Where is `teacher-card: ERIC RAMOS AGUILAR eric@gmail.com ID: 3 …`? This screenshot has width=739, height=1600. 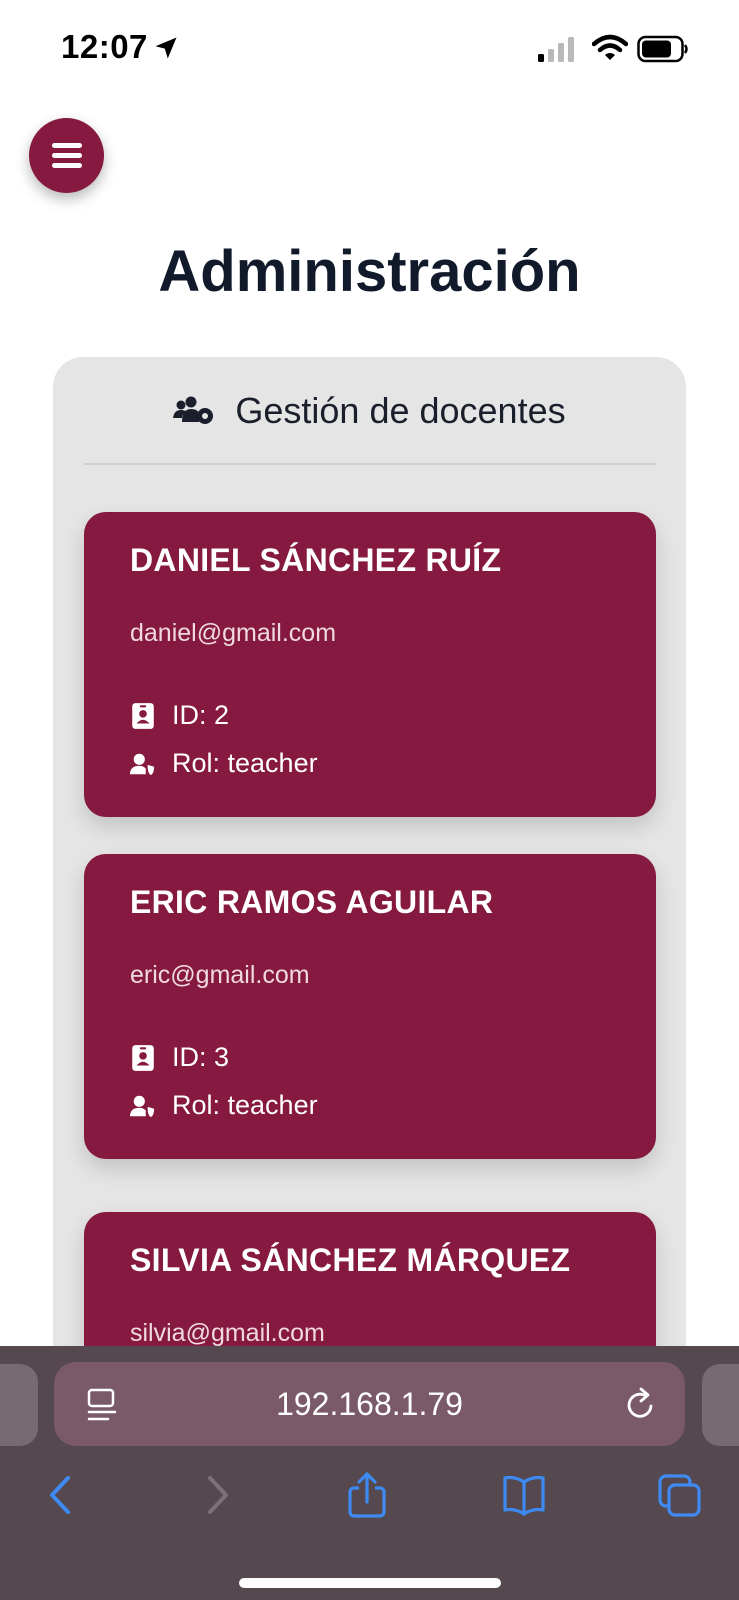 teacher-card: ERIC RAMOS AGUILAR eric@gmail.com ID: 3 … is located at coordinates (370, 1006).